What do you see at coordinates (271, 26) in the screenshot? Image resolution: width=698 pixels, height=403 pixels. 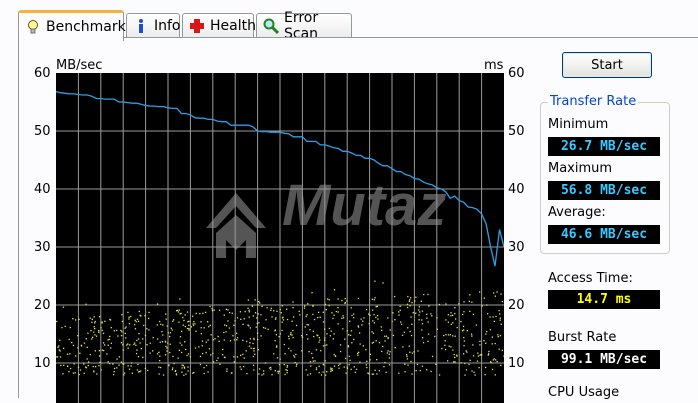 I see `magnifier-icon` at bounding box center [271, 26].